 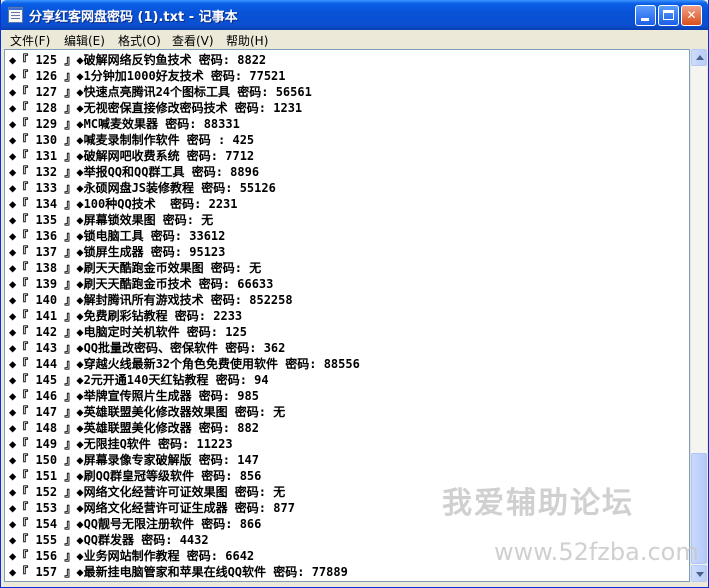 I want to click on text-line: ◆『 154 』◆QQ靓号无限注册软件 密码: 866, so click(x=135, y=524).